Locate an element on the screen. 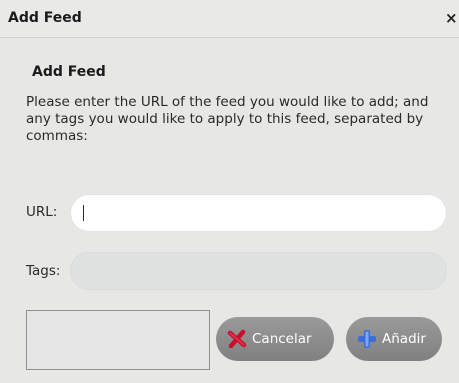  cancel-button: Cancelar is located at coordinates (275, 339).